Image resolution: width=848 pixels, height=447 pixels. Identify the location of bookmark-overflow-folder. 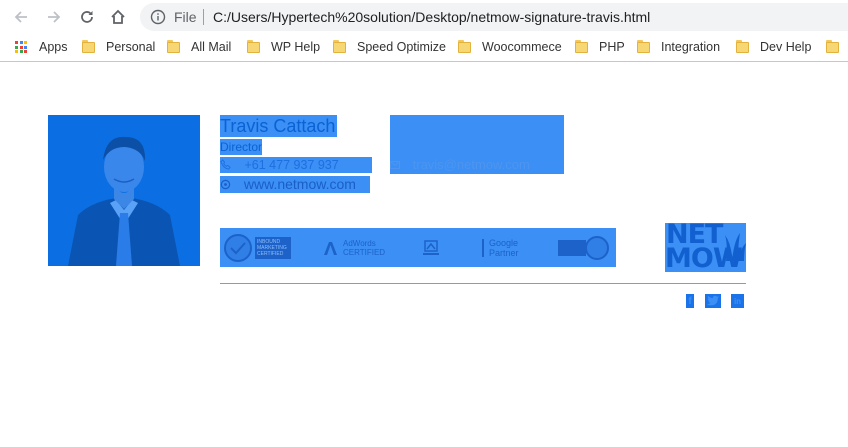
(837, 47).